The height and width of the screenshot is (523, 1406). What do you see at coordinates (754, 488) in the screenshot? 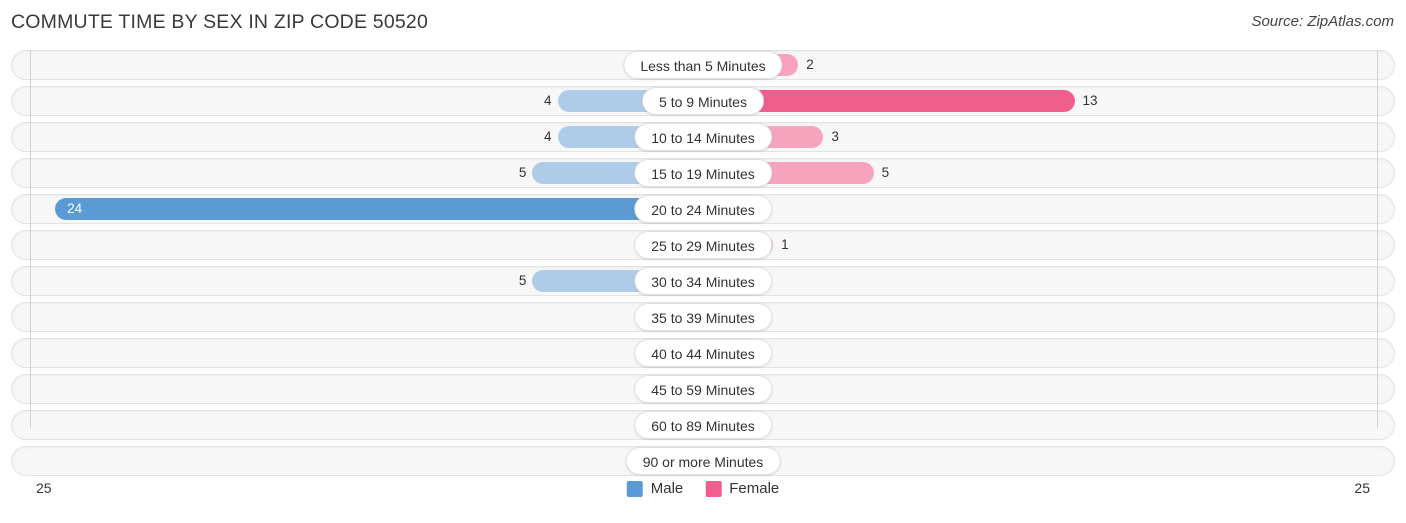
I see `legend-label-female: Female` at bounding box center [754, 488].